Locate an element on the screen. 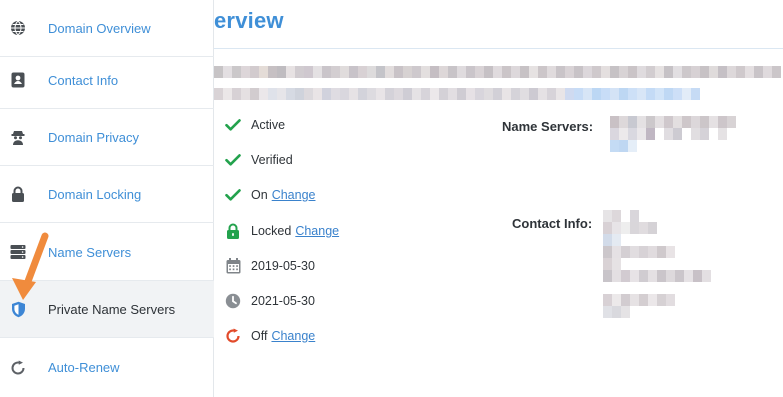  status-text: Active is located at coordinates (268, 125).